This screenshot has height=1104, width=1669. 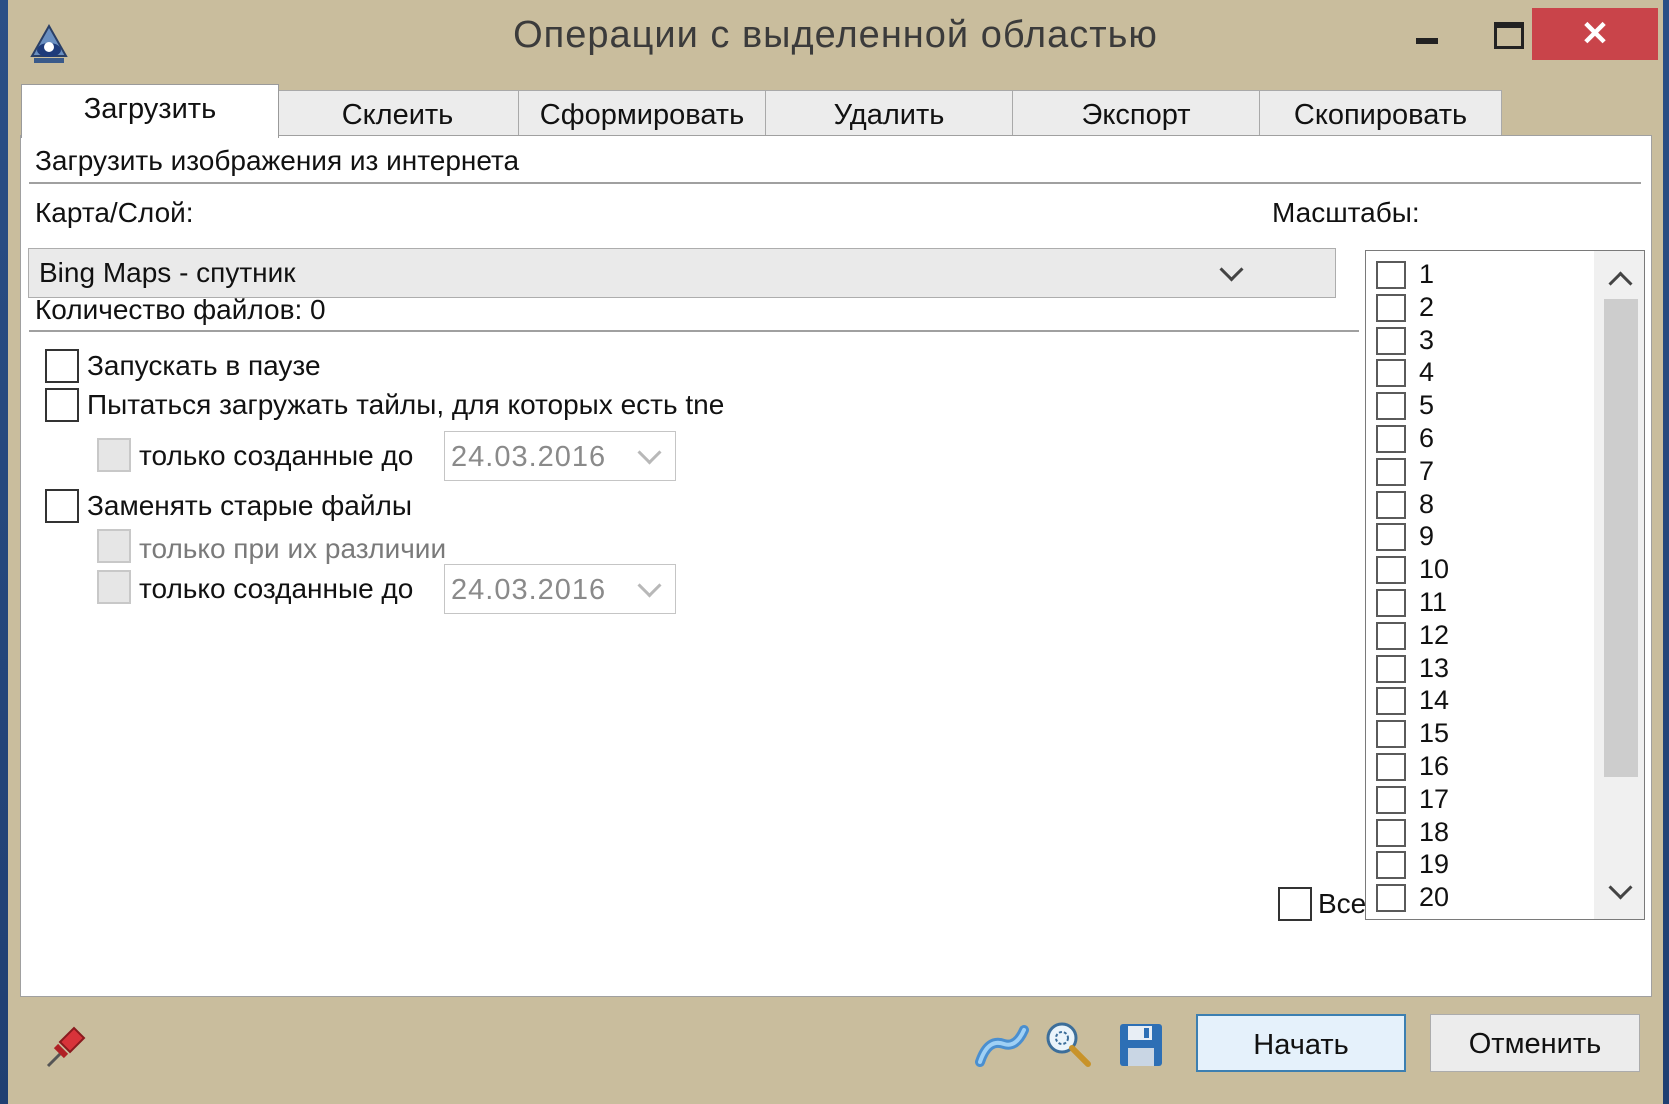 What do you see at coordinates (1427, 339) in the screenshot?
I see `scale-label: 3` at bounding box center [1427, 339].